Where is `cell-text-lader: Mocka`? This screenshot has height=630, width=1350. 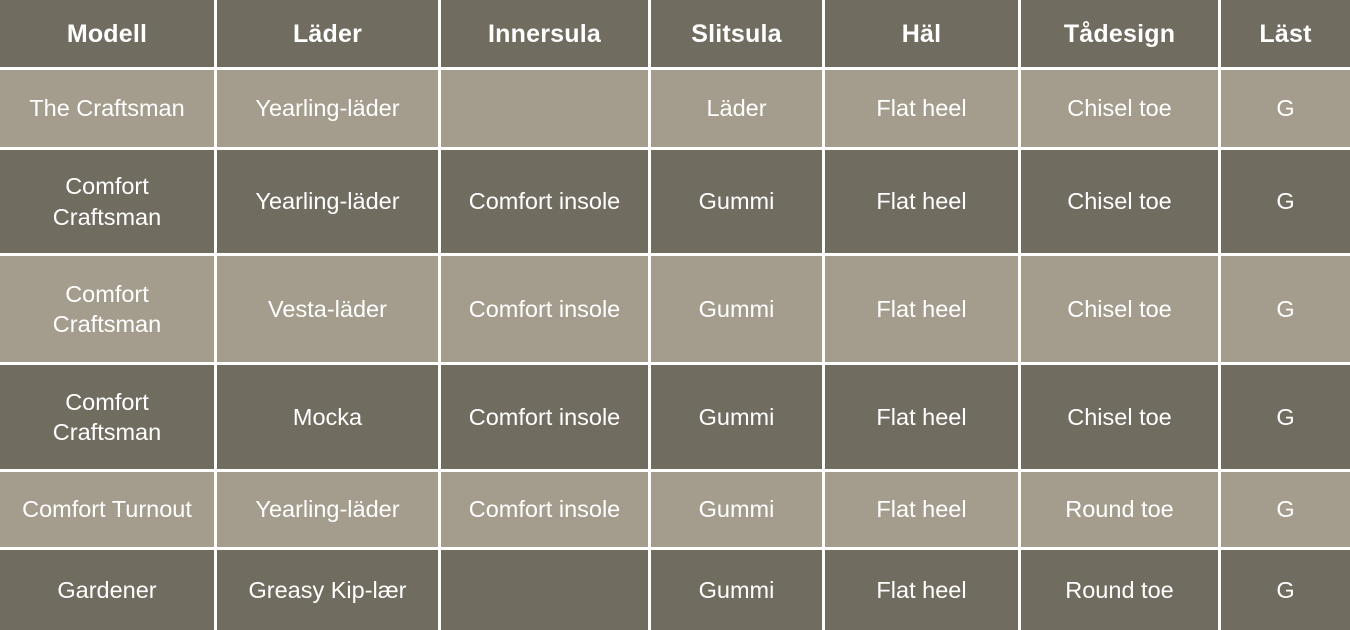
cell-text-lader: Mocka is located at coordinates (327, 416).